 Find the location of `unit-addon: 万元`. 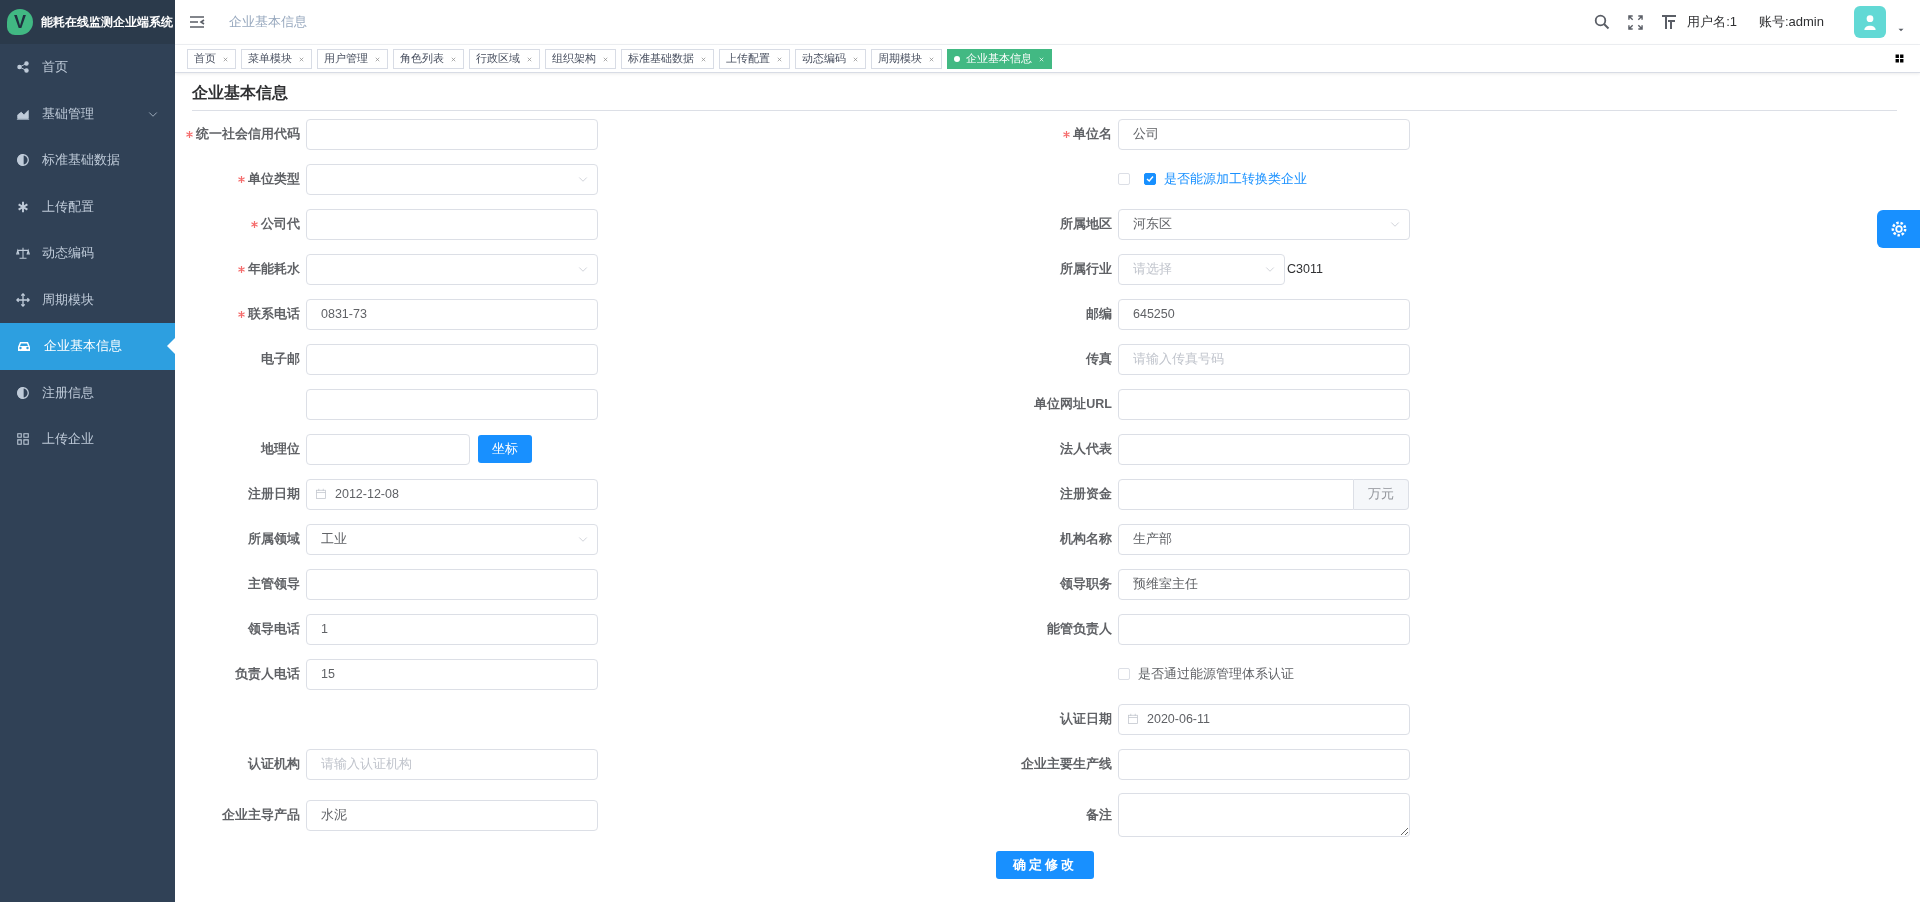

unit-addon: 万元 is located at coordinates (1381, 494).